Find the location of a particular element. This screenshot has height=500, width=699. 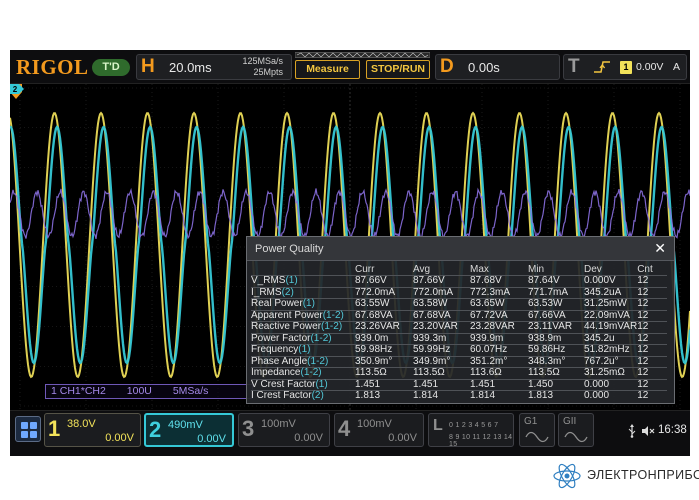

measurement-avg-cell: 349.9m° is located at coordinates (441, 361).